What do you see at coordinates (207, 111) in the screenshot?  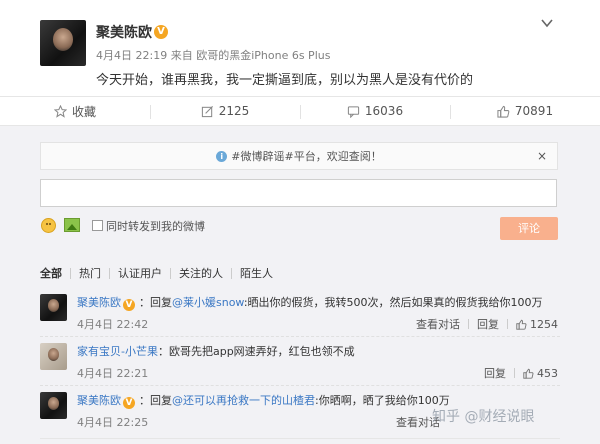 I see `repost-icon` at bounding box center [207, 111].